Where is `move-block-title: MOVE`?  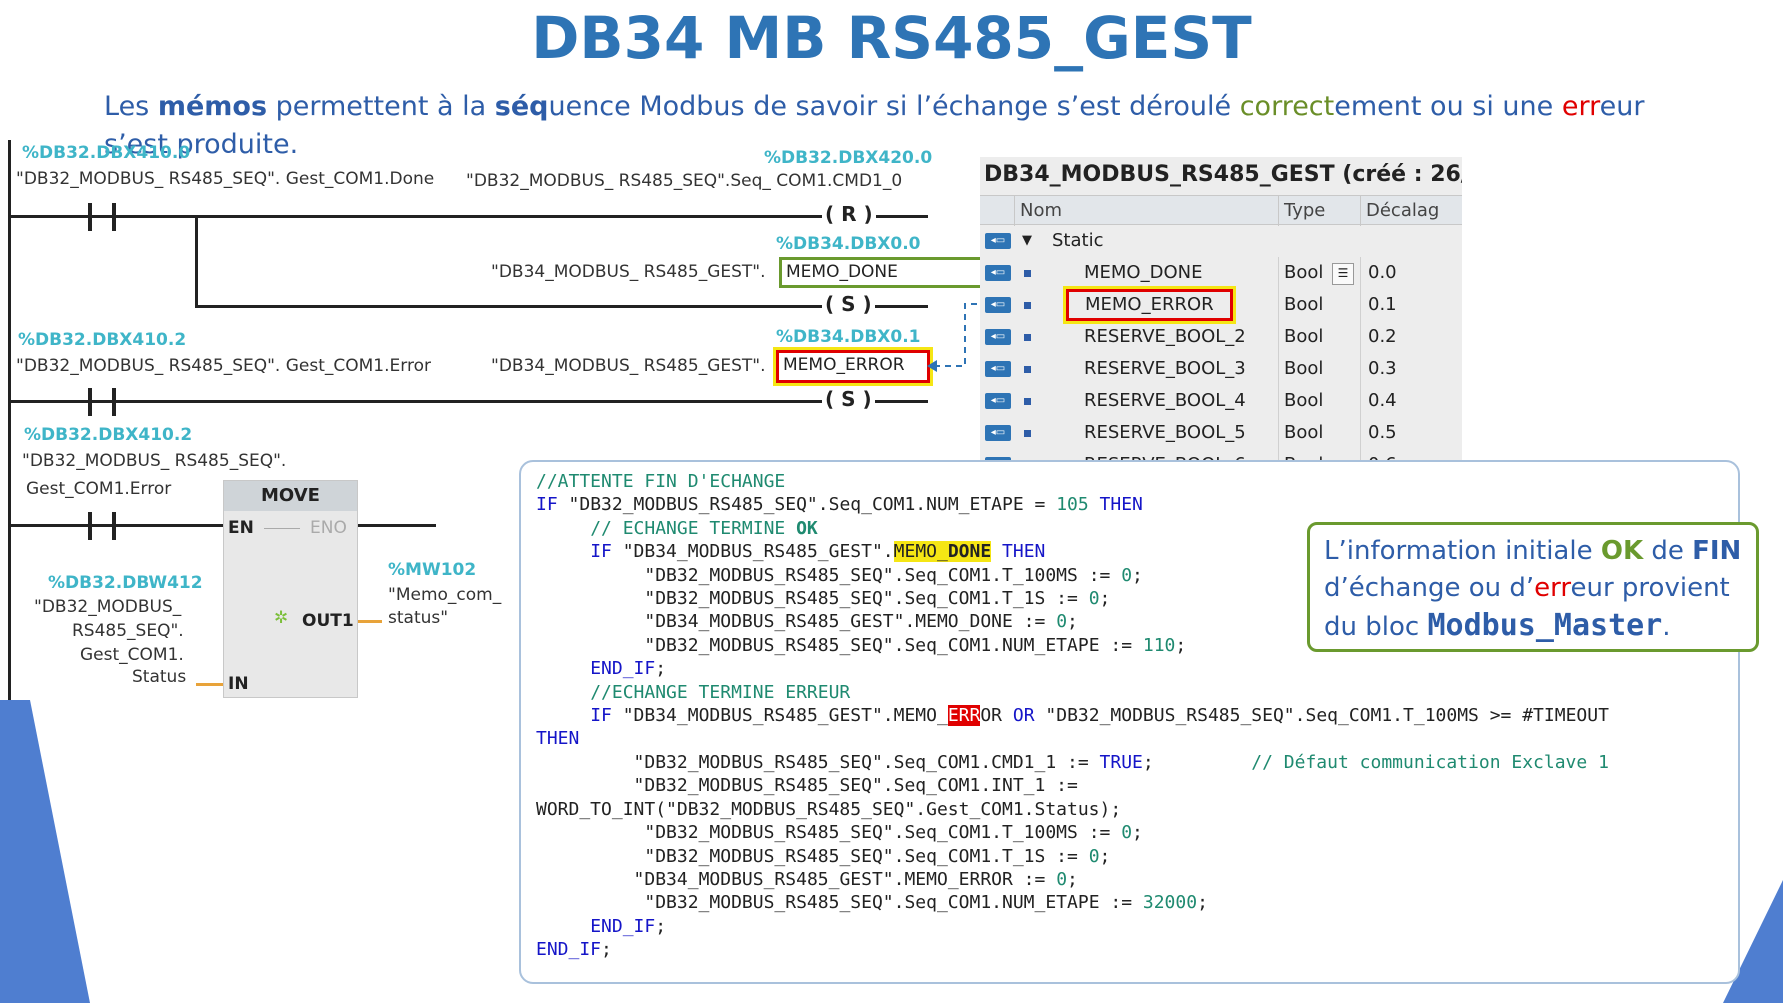 move-block-title: MOVE is located at coordinates (290, 496).